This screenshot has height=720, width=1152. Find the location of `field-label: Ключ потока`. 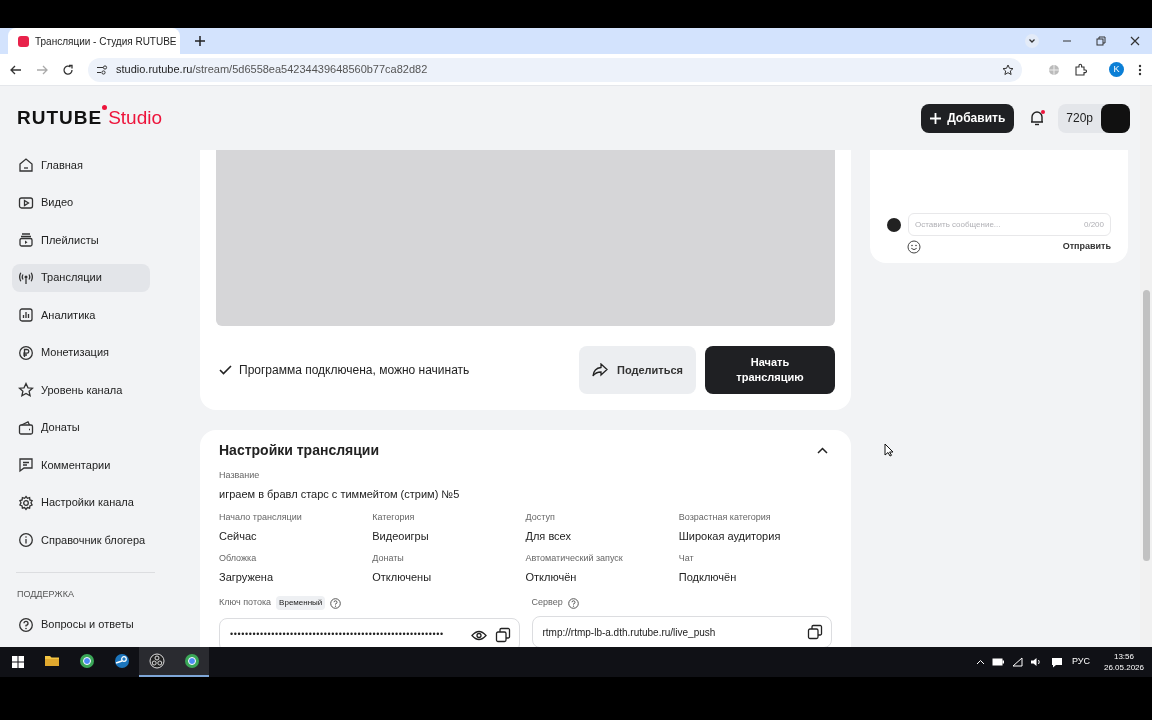

field-label: Ключ потока is located at coordinates (245, 603).